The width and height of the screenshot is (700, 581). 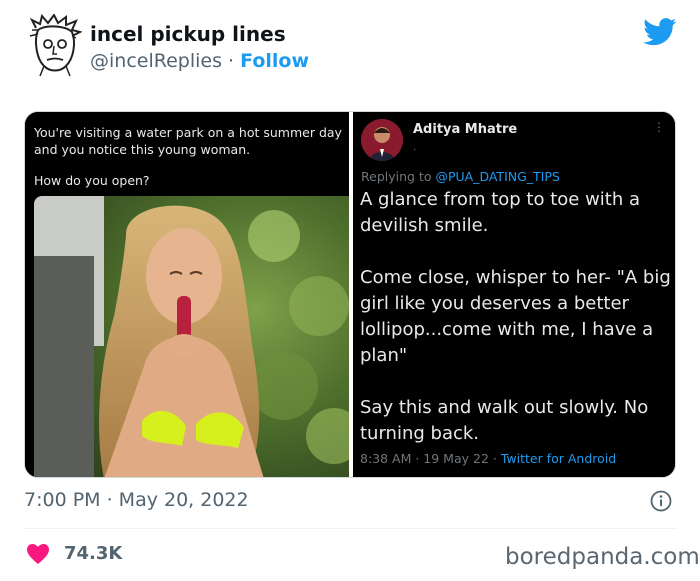 I want to click on replying-to: Replying to @PUA_DATING_TIPS, so click(x=460, y=176).